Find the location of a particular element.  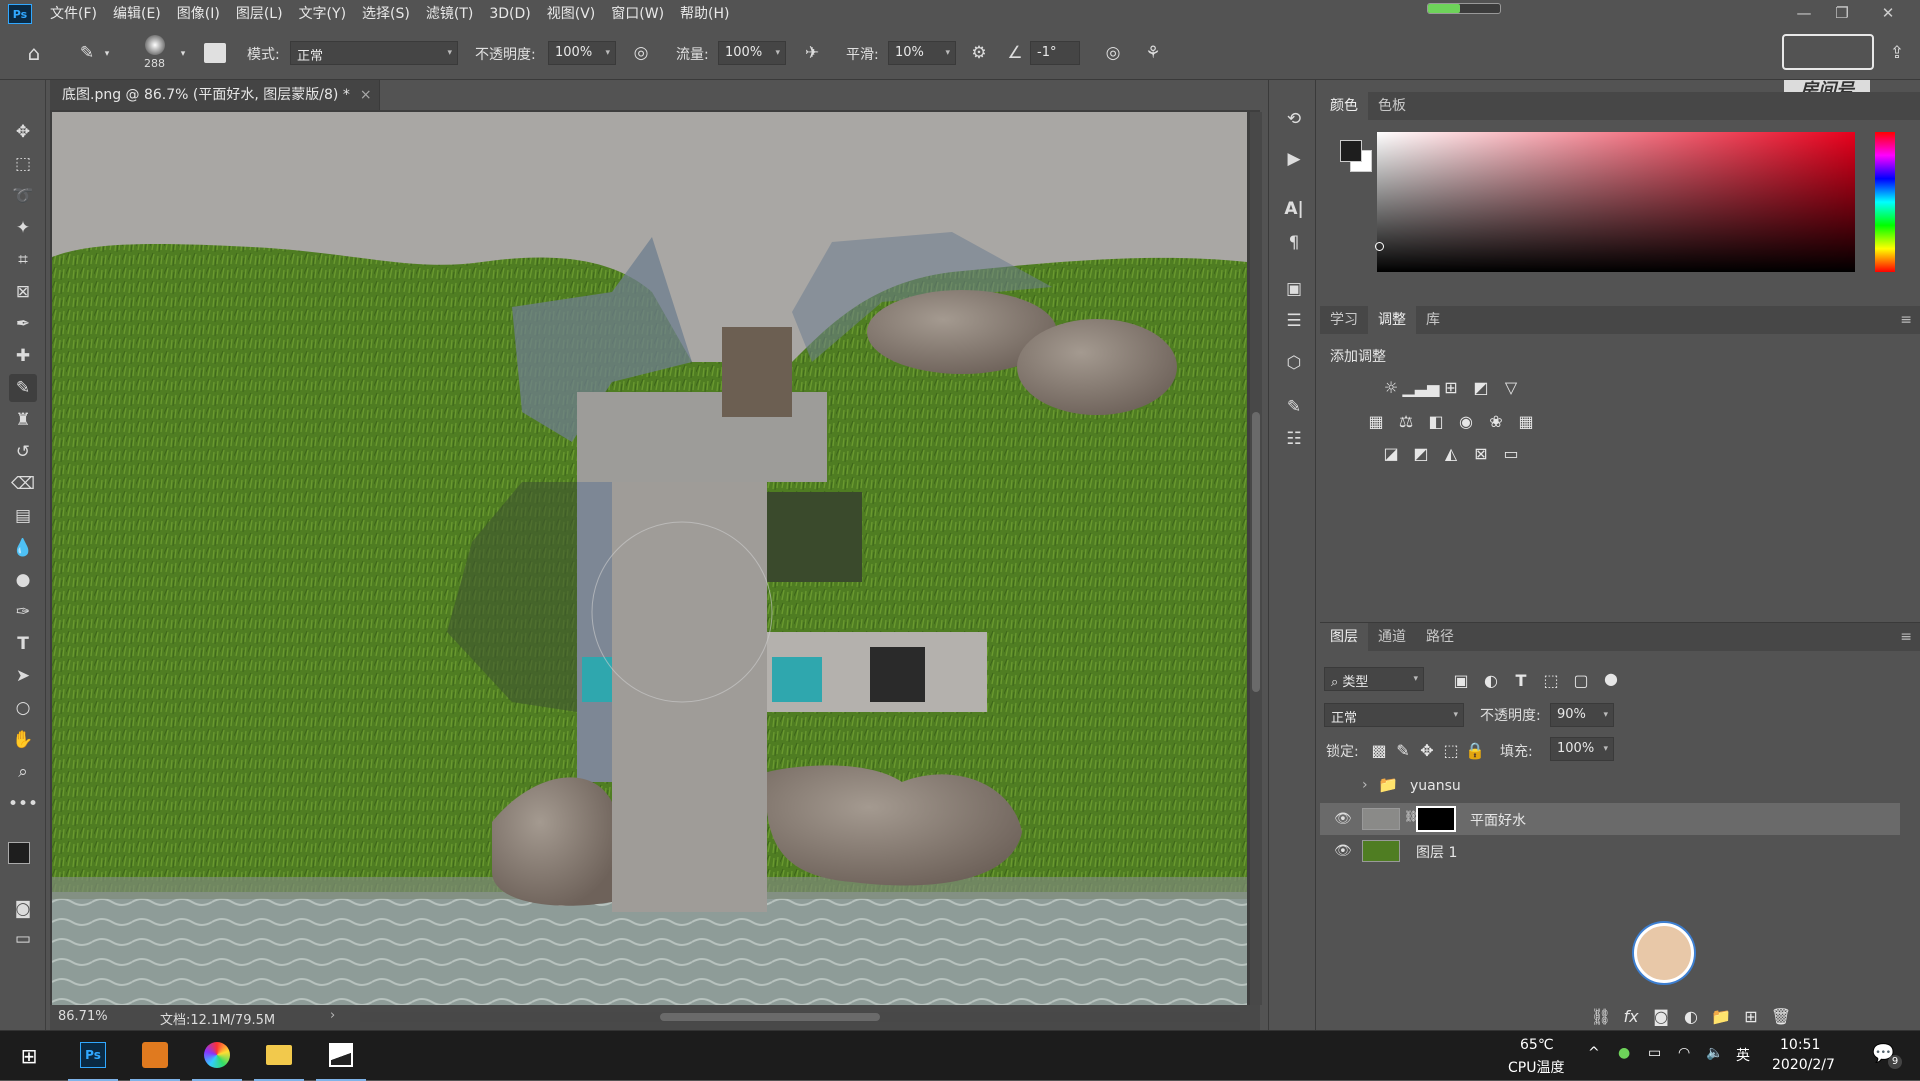

type-tool-icon: T is located at coordinates (23, 644).